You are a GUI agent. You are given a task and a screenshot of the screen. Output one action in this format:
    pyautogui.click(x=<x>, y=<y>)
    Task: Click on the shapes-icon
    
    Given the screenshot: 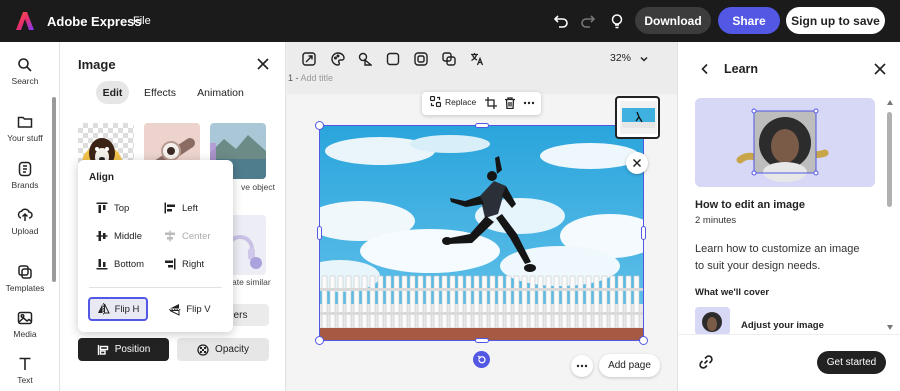 What is the action you would take?
    pyautogui.click(x=365, y=59)
    